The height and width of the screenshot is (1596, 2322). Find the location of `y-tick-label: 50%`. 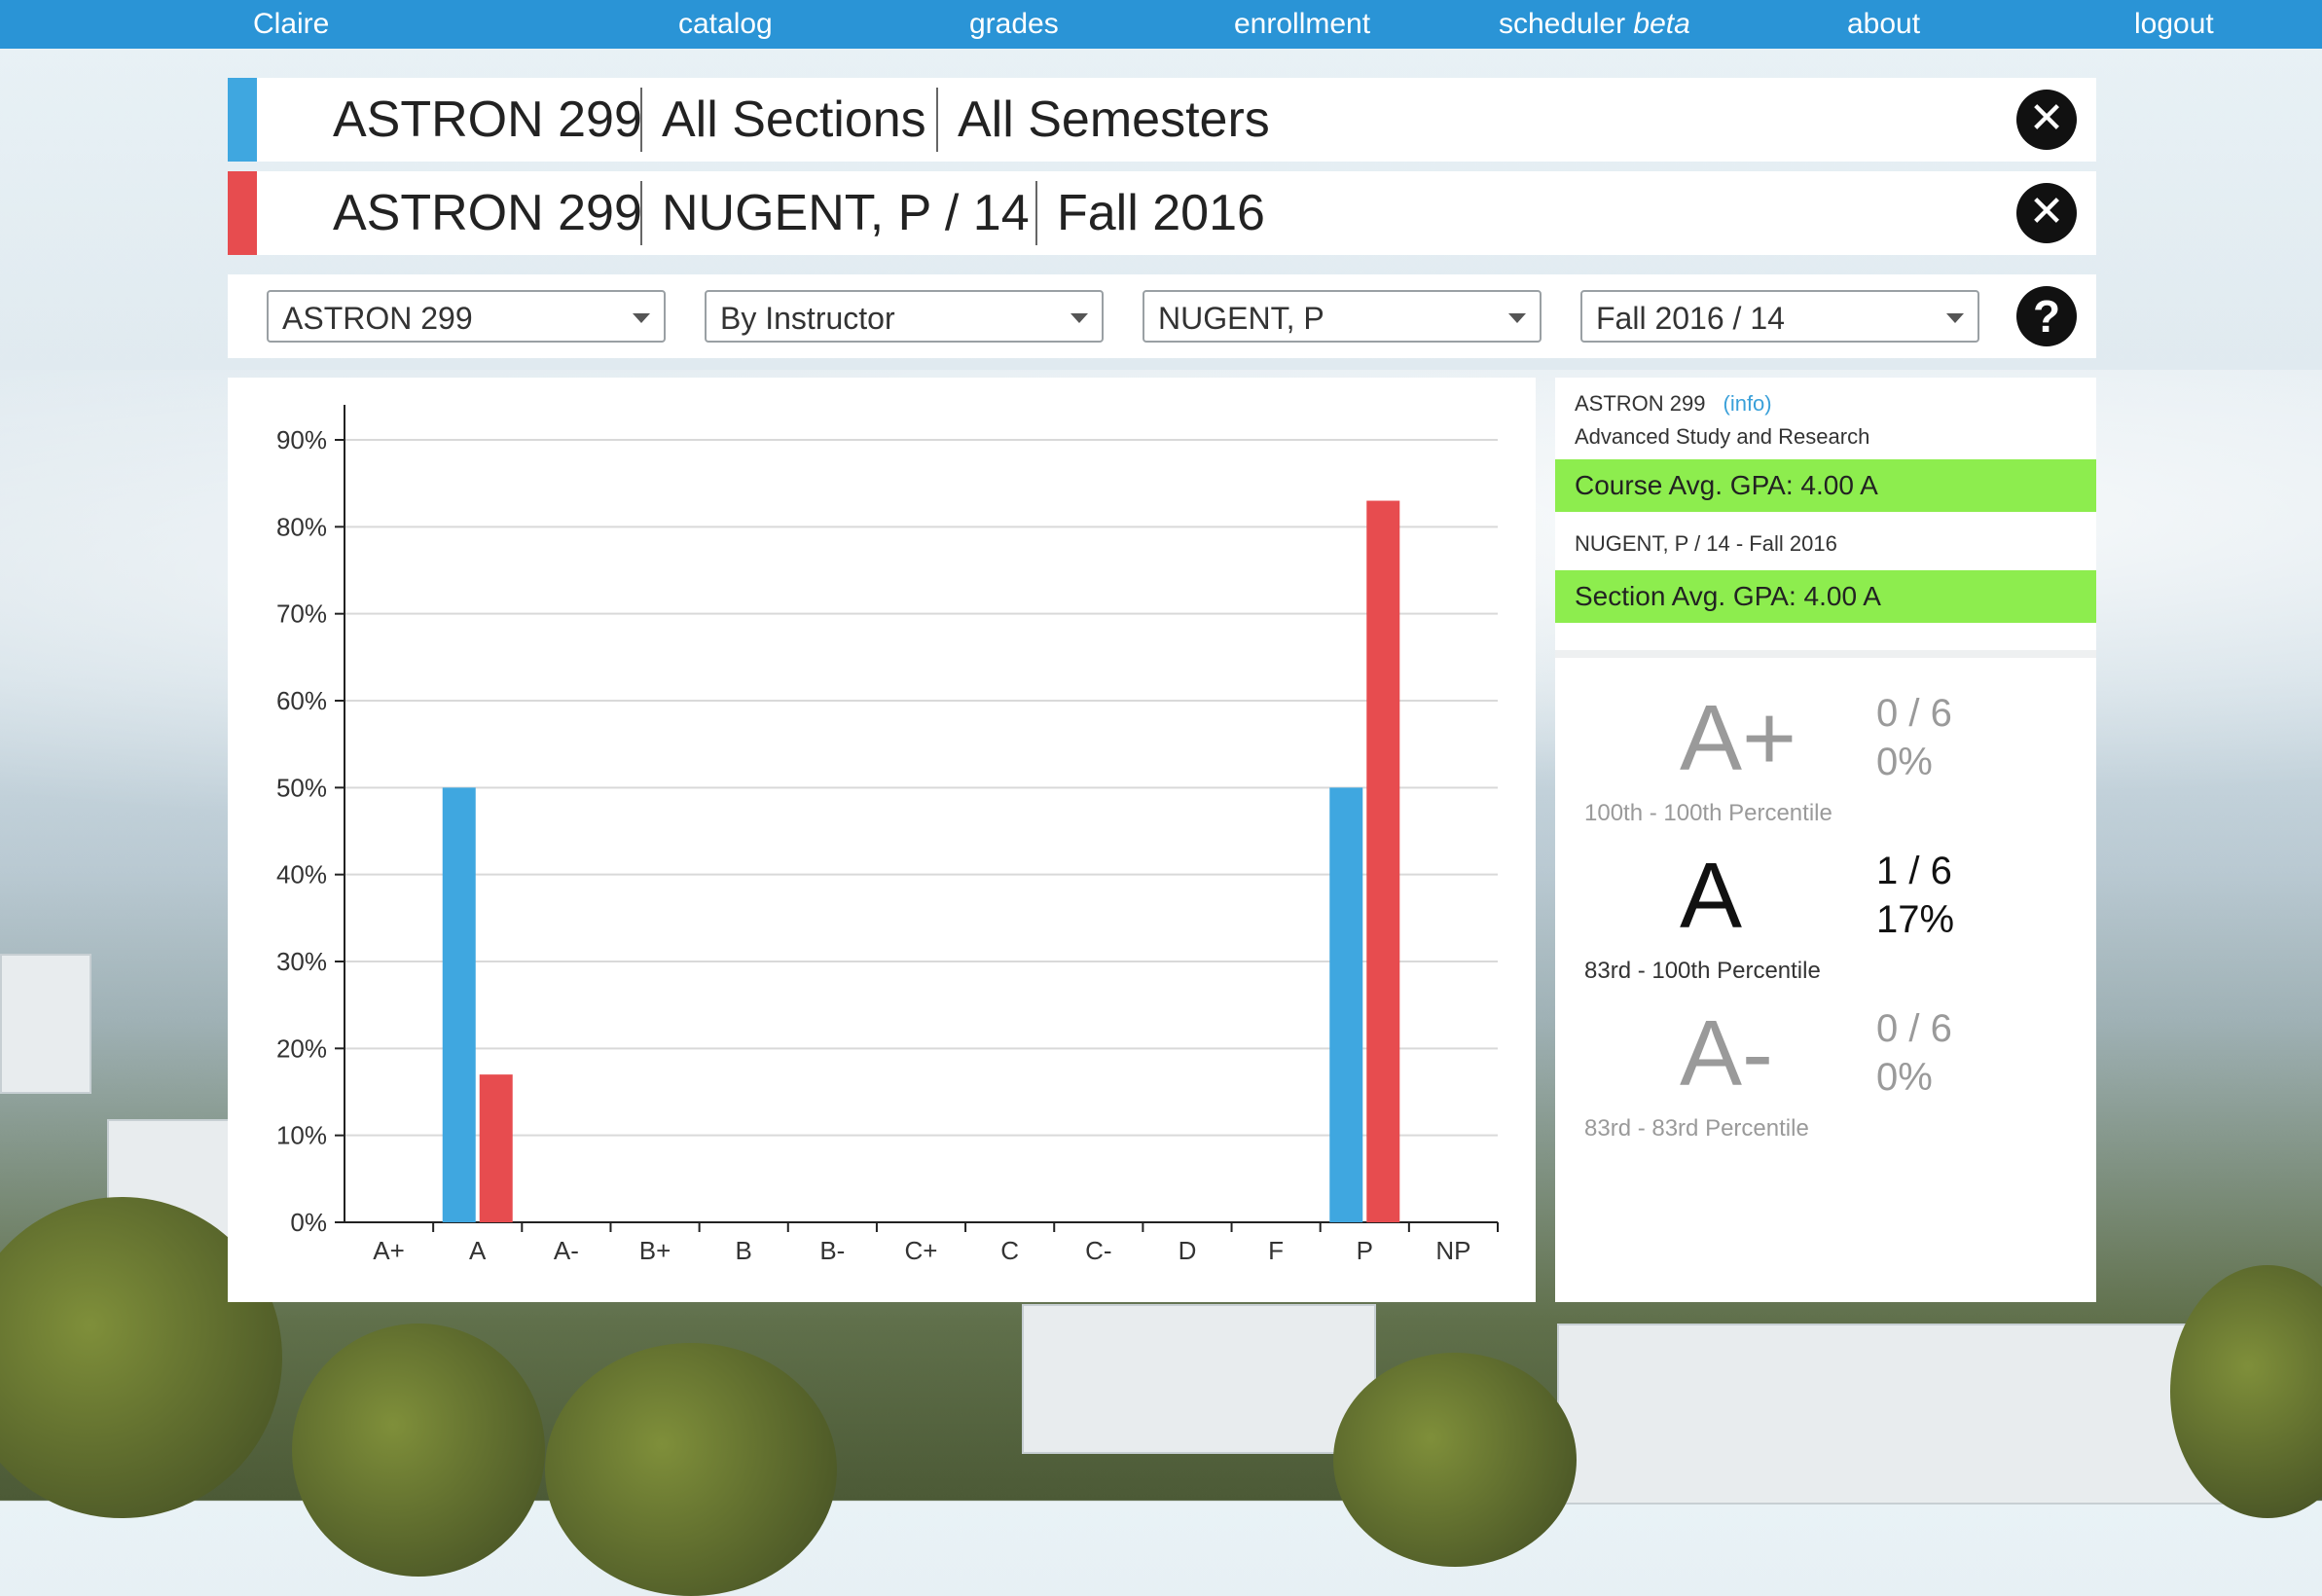

y-tick-label: 50% is located at coordinates (301, 787).